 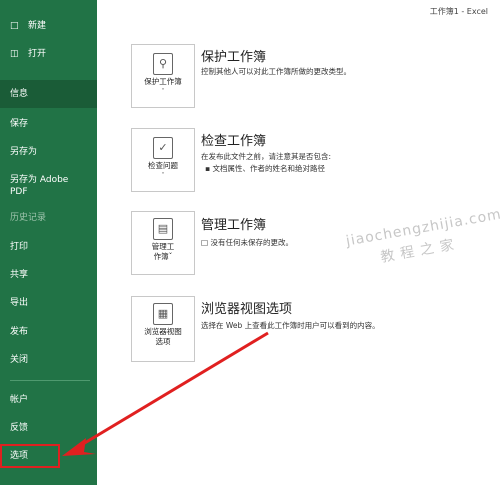 I want to click on arrow-shaft, so click(x=173, y=390).